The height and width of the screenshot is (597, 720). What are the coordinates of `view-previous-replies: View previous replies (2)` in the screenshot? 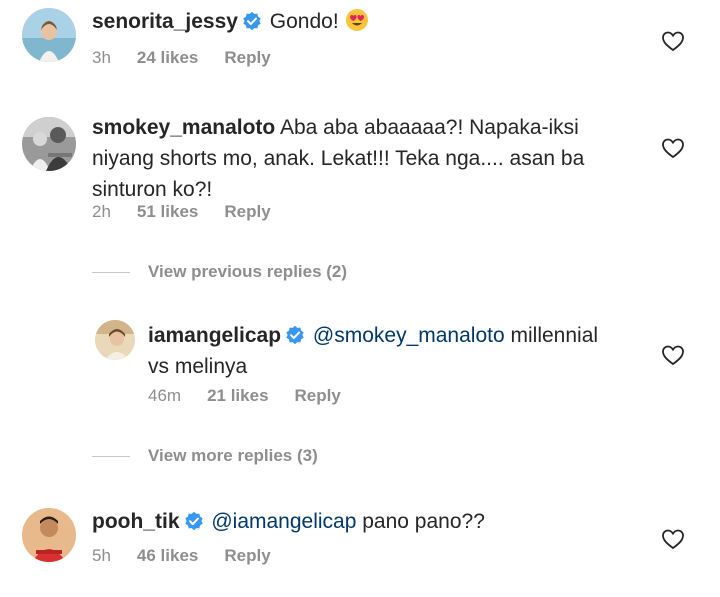 It's located at (252, 273).